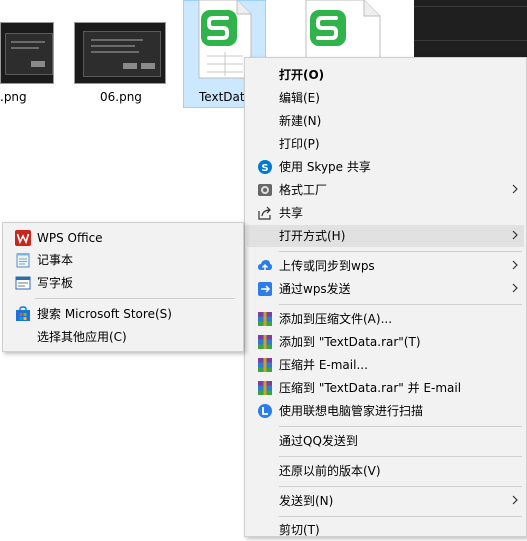 This screenshot has width=527, height=541. What do you see at coordinates (265, 289) in the screenshot?
I see `send-arrow-icon` at bounding box center [265, 289].